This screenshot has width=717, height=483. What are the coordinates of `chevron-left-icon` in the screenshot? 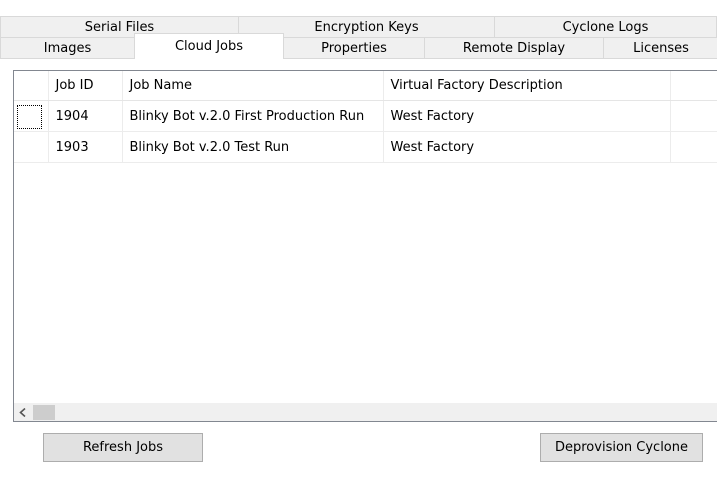 It's located at (22, 412).